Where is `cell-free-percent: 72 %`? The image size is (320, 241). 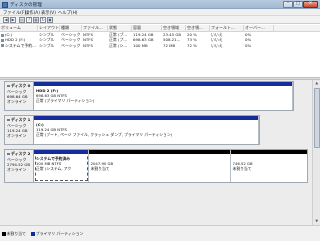
cell-free-percent: 72 % is located at coordinates (192, 45).